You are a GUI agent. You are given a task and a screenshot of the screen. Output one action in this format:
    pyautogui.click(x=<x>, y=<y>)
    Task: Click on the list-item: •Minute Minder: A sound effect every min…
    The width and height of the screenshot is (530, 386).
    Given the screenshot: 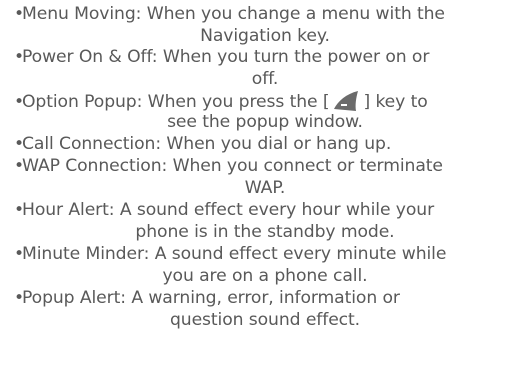 What is the action you would take?
    pyautogui.click(x=272, y=254)
    